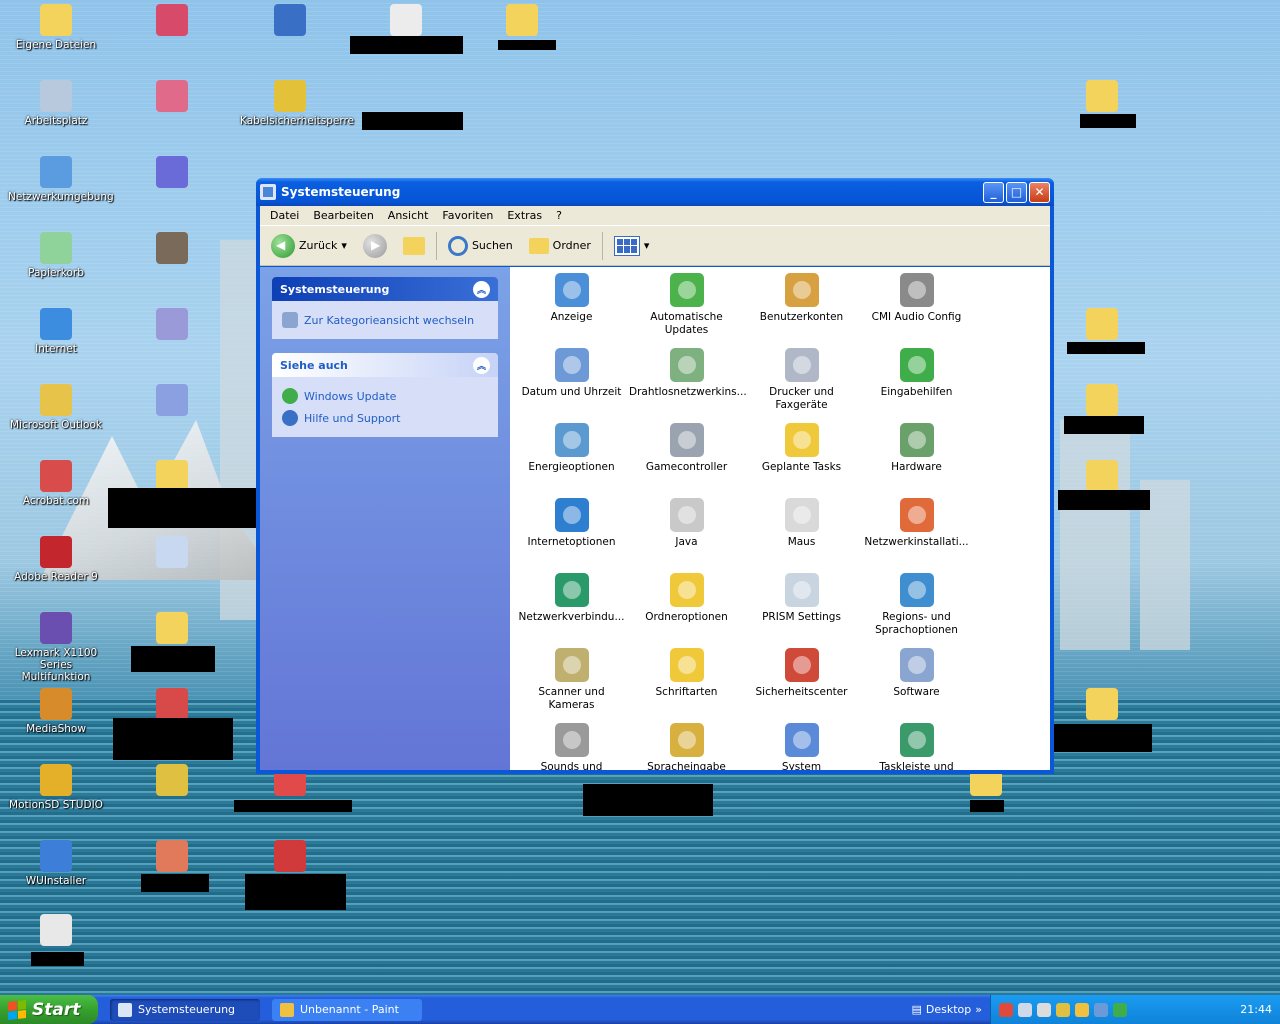  Describe the element at coordinates (801, 683) in the screenshot. I see `cpl-item-sicherheitscenter: Sicherheitscenter` at that location.